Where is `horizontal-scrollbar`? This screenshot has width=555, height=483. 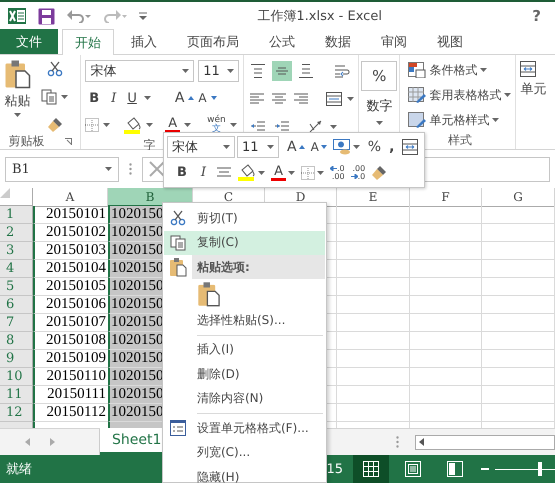
horizontal-scrollbar is located at coordinates (485, 442).